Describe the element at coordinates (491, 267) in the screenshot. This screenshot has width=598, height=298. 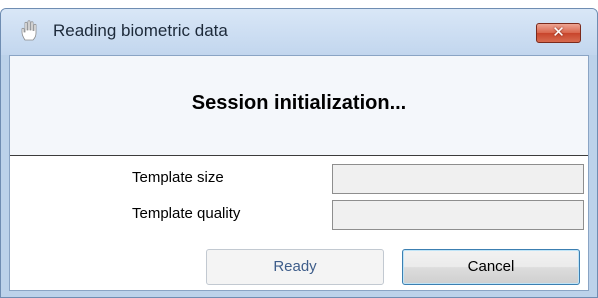
I see `cancel-button: Cancel` at that location.